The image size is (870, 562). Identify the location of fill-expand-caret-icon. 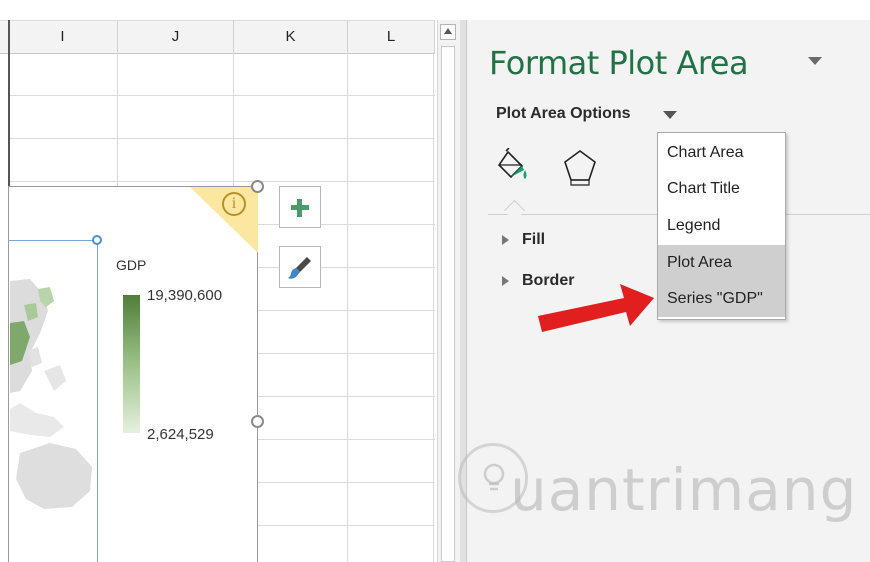
(505, 240).